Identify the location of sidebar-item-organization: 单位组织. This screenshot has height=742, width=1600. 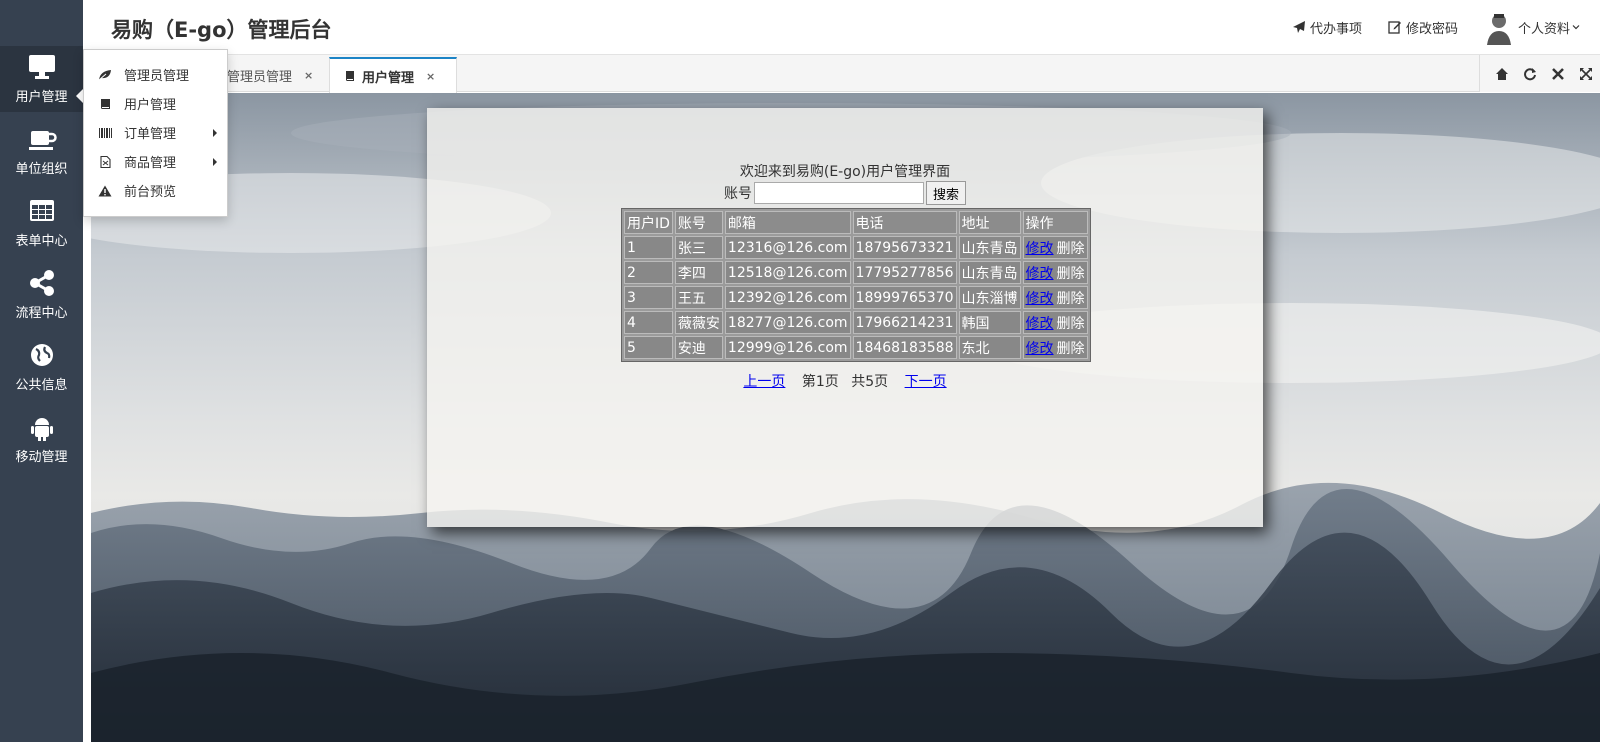
(41, 151).